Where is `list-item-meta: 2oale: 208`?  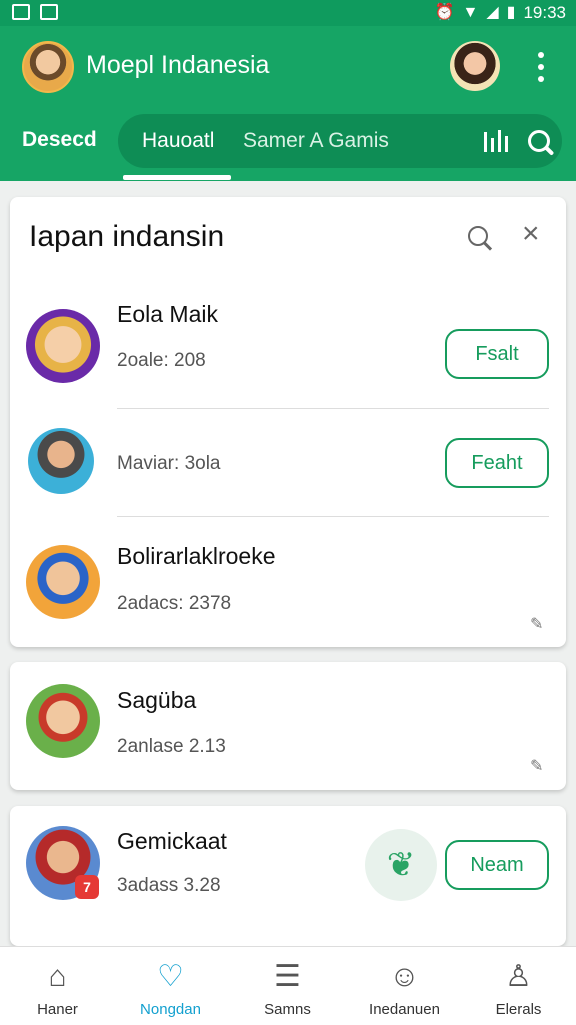
list-item-meta: 2oale: 208 is located at coordinates (161, 360).